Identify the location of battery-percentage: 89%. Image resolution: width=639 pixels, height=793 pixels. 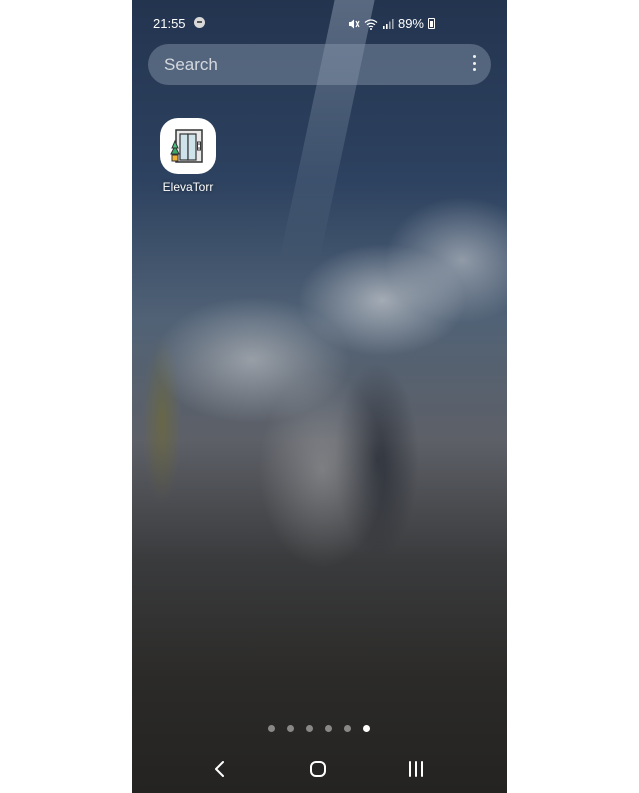
(410, 23).